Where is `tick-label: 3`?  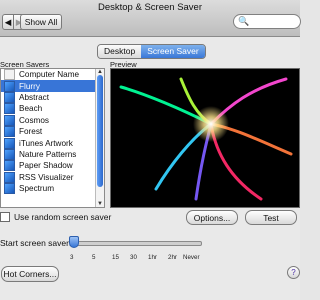
tick-label: 3 is located at coordinates (72, 257).